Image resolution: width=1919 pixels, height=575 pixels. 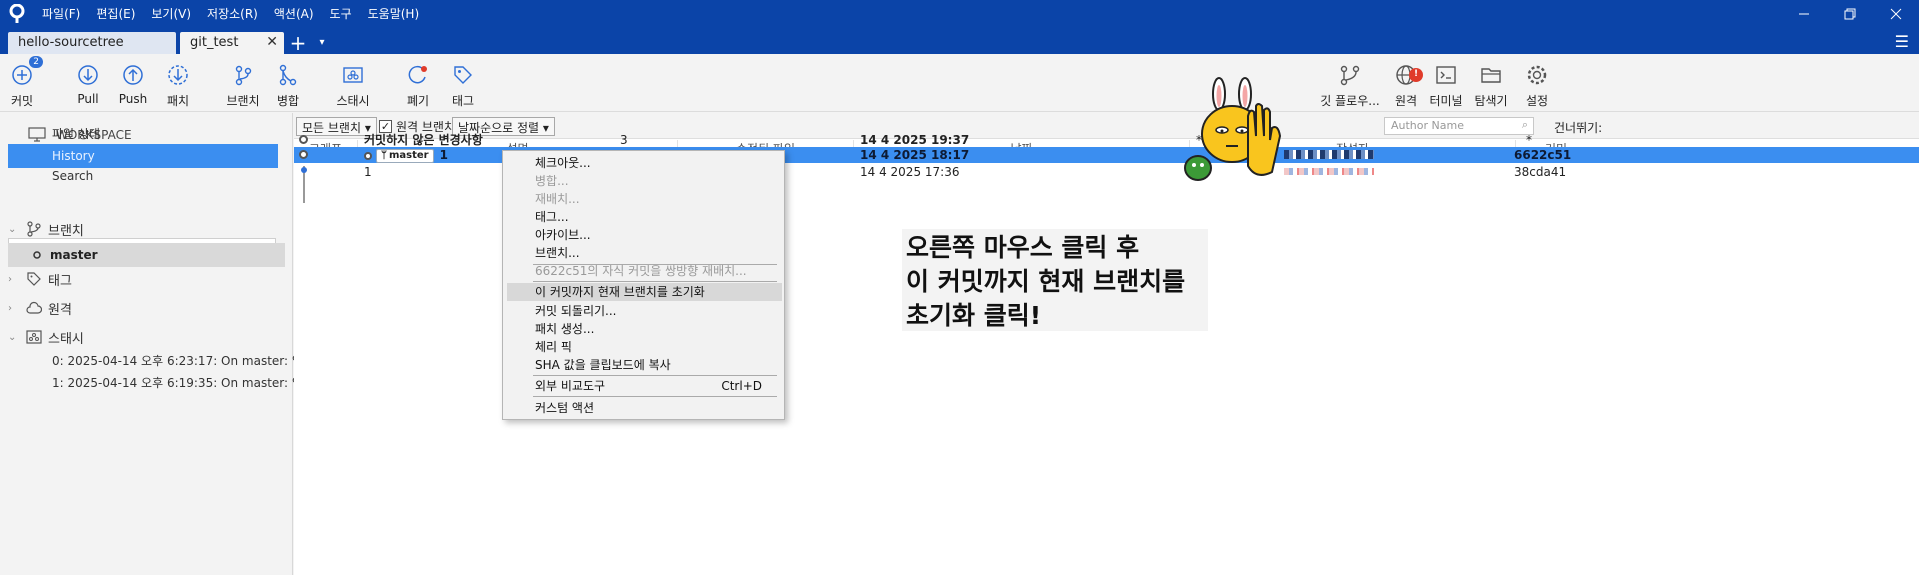 What do you see at coordinates (143, 134) in the screenshot?
I see `sidebar-item-file-status: 파일 상태` at bounding box center [143, 134].